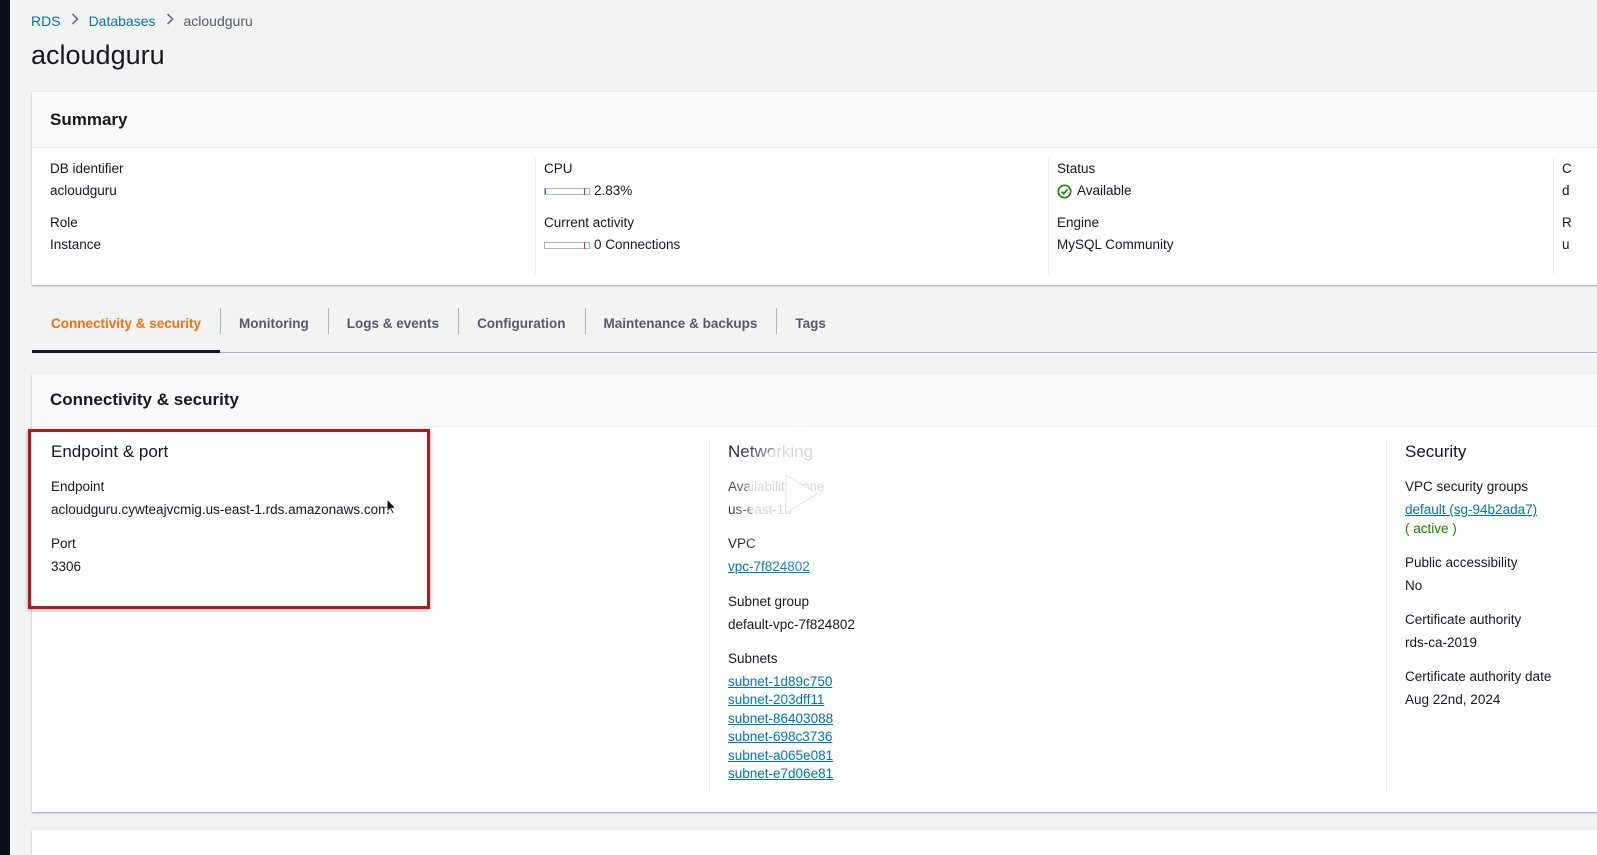 This screenshot has width=1597, height=855. I want to click on summary-column-truncated: C d R u, so click(1567, 214).